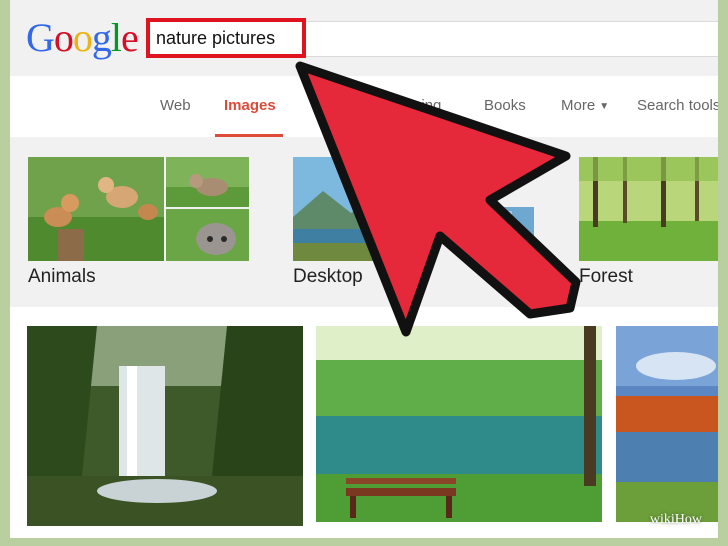  What do you see at coordinates (250, 106) in the screenshot?
I see `tab-images: Images` at bounding box center [250, 106].